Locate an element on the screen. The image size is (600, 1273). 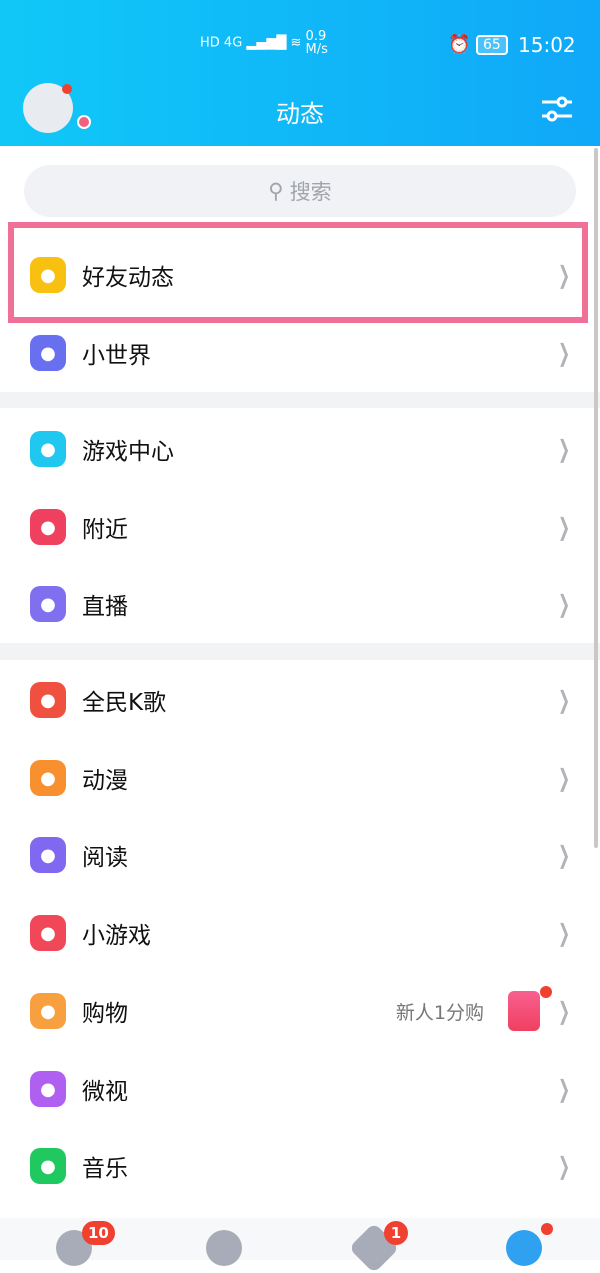
shopping-icon: ● is located at coordinates (48, 1011).